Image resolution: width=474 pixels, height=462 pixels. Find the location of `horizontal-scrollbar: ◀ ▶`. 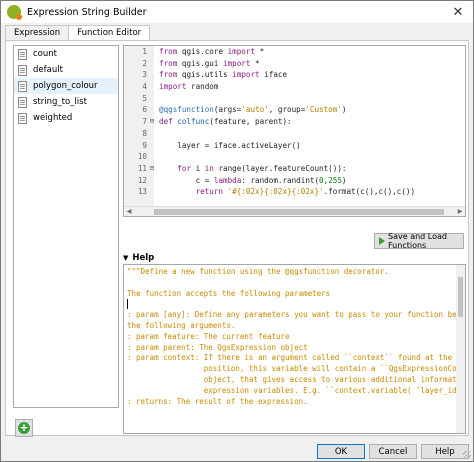

horizontal-scrollbar: ◀ ▶ is located at coordinates (294, 211).